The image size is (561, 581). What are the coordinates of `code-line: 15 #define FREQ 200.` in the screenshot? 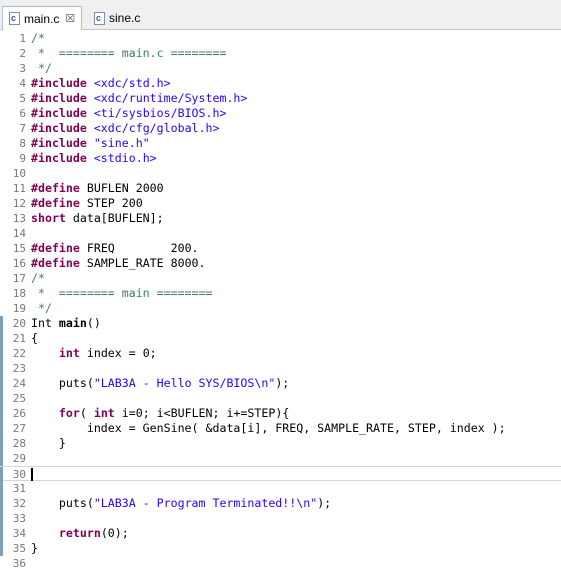 It's located at (280, 248).